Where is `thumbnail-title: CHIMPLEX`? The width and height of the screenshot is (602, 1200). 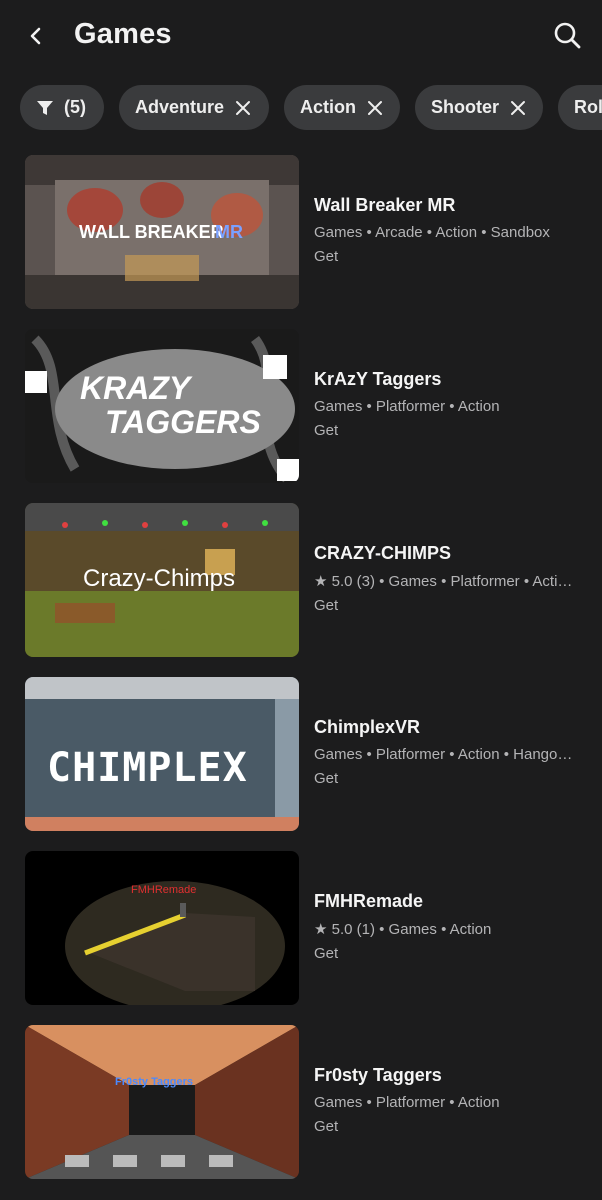 thumbnail-title: CHIMPLEX is located at coordinates (147, 768).